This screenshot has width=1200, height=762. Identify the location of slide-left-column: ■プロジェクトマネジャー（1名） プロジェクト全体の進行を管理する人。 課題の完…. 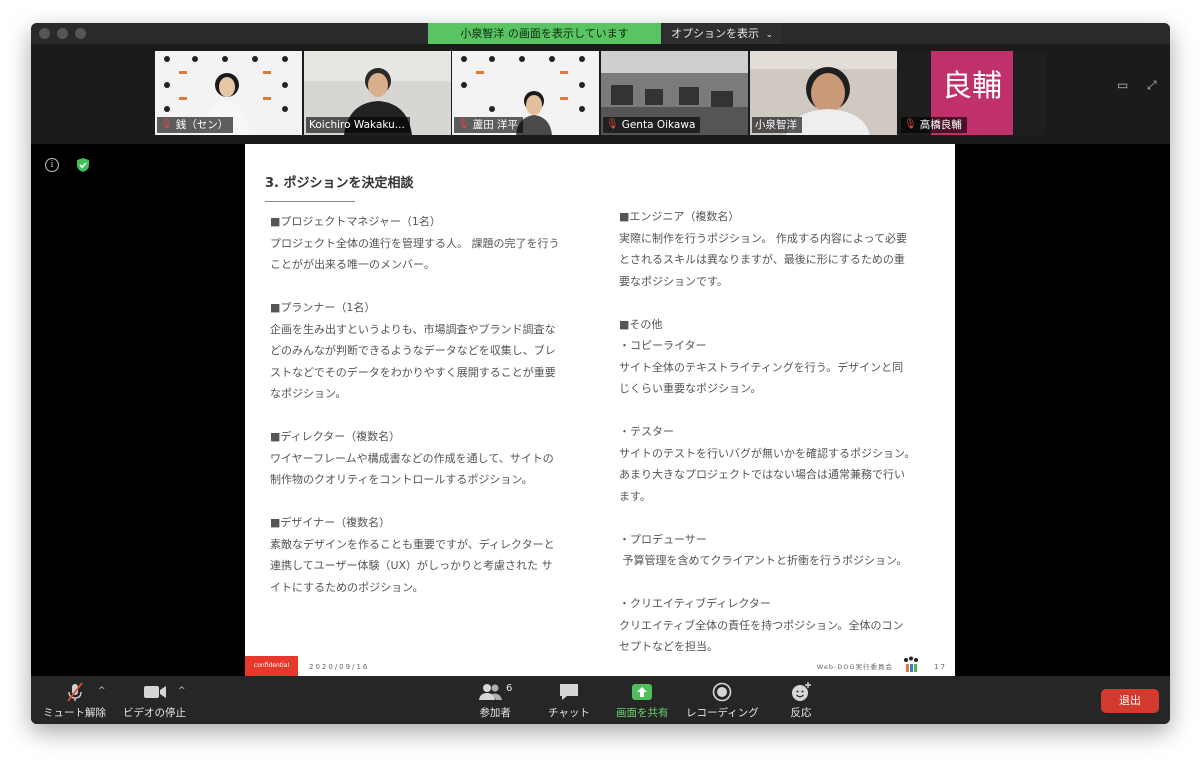
(415, 404).